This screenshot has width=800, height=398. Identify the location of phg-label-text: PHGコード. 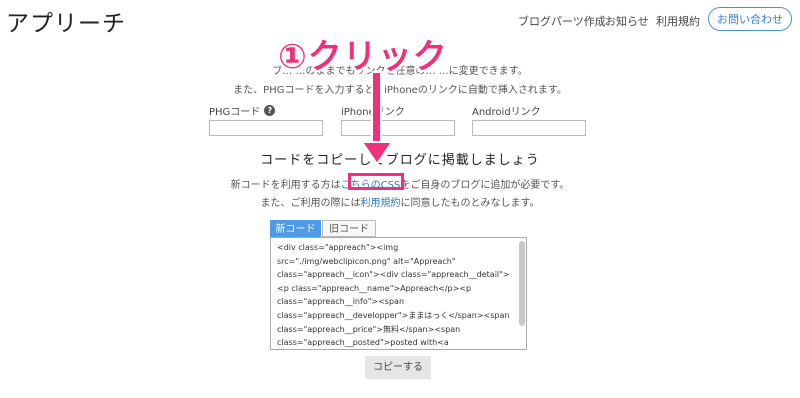
(235, 112).